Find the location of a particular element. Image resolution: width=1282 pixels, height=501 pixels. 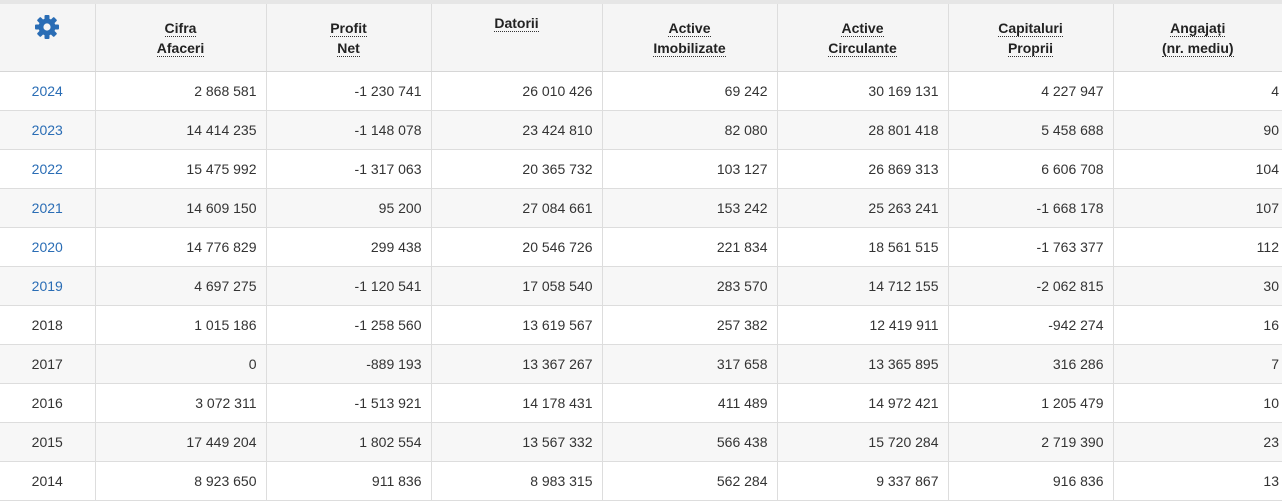

year-link: 2021 is located at coordinates (47, 208).